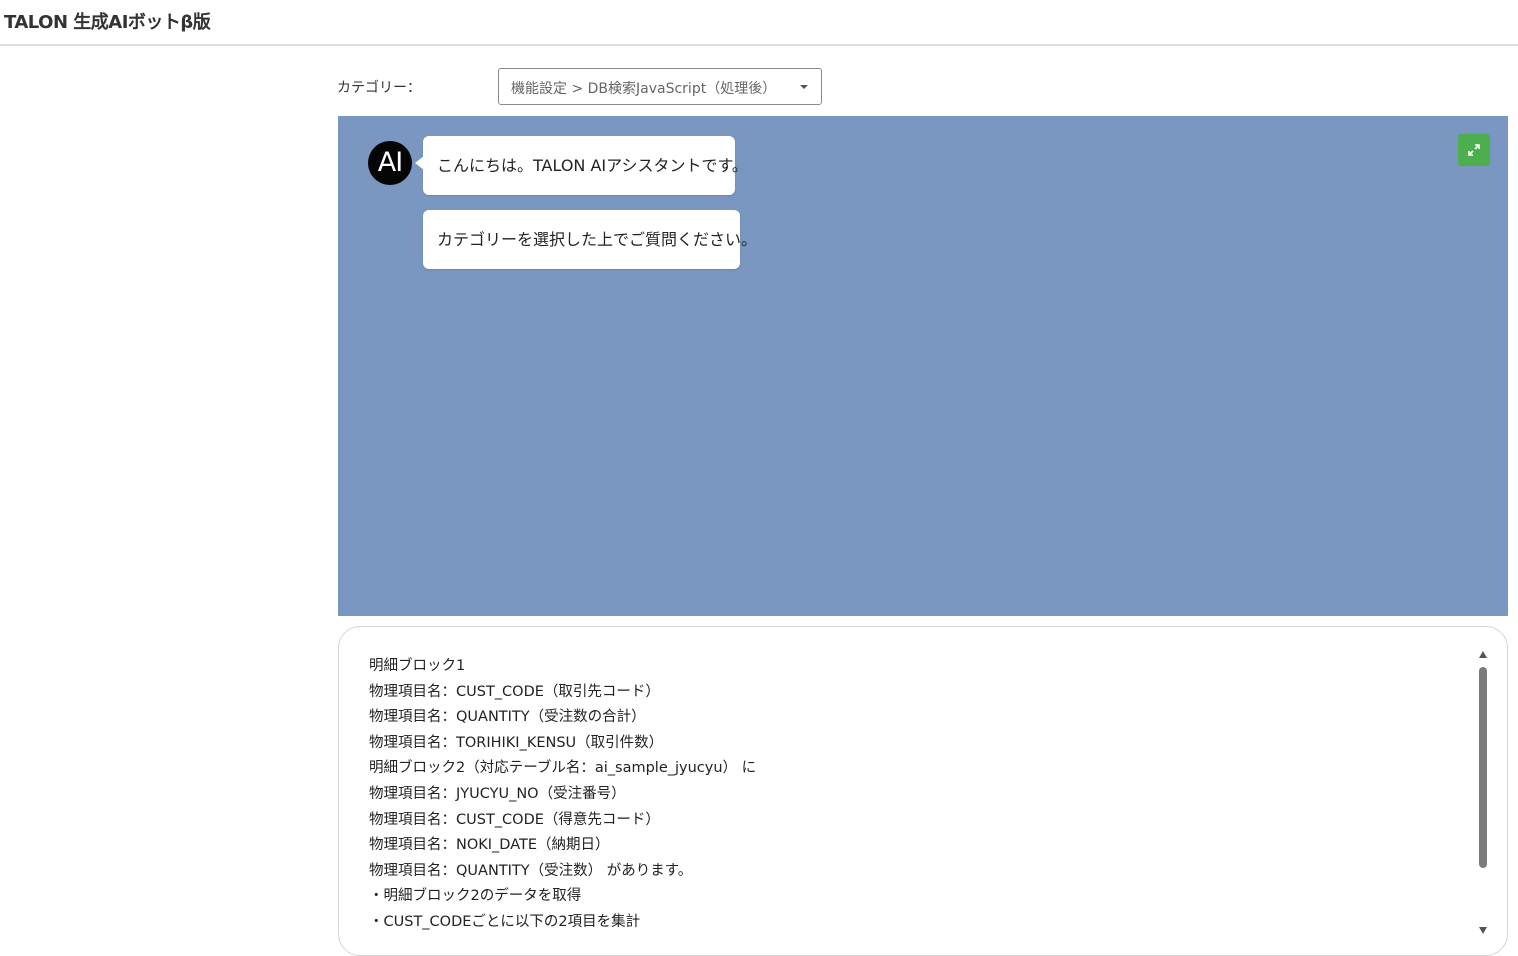  What do you see at coordinates (379, 88) in the screenshot?
I see `category-label: カテゴリー：` at bounding box center [379, 88].